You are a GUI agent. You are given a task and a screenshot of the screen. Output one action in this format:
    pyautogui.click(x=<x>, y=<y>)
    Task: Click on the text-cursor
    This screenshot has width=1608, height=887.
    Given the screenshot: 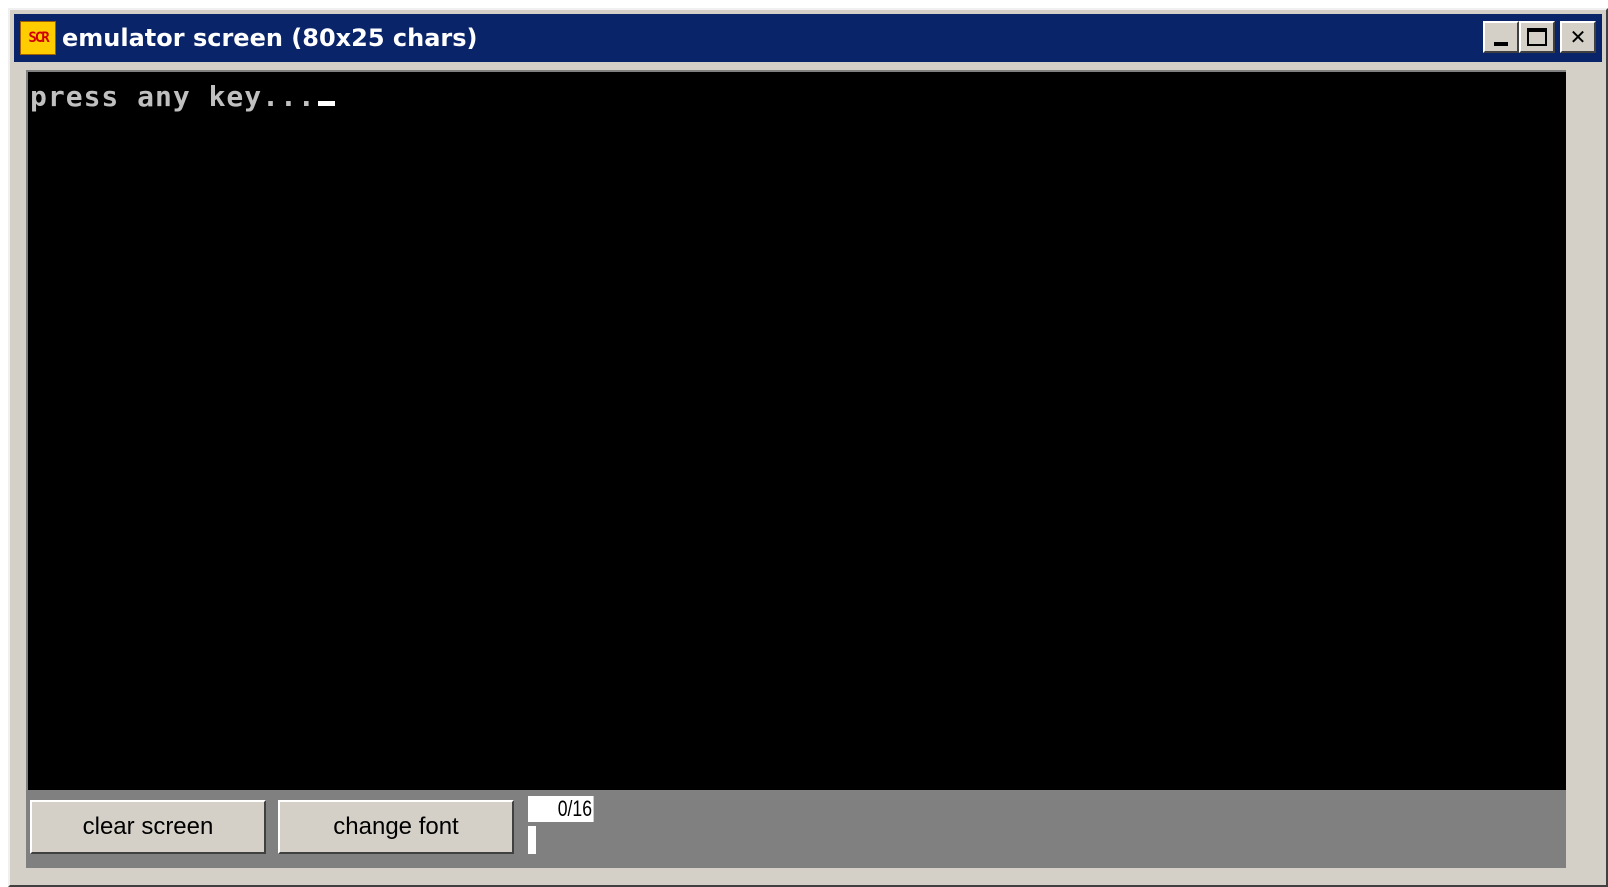 What is the action you would take?
    pyautogui.click(x=326, y=103)
    